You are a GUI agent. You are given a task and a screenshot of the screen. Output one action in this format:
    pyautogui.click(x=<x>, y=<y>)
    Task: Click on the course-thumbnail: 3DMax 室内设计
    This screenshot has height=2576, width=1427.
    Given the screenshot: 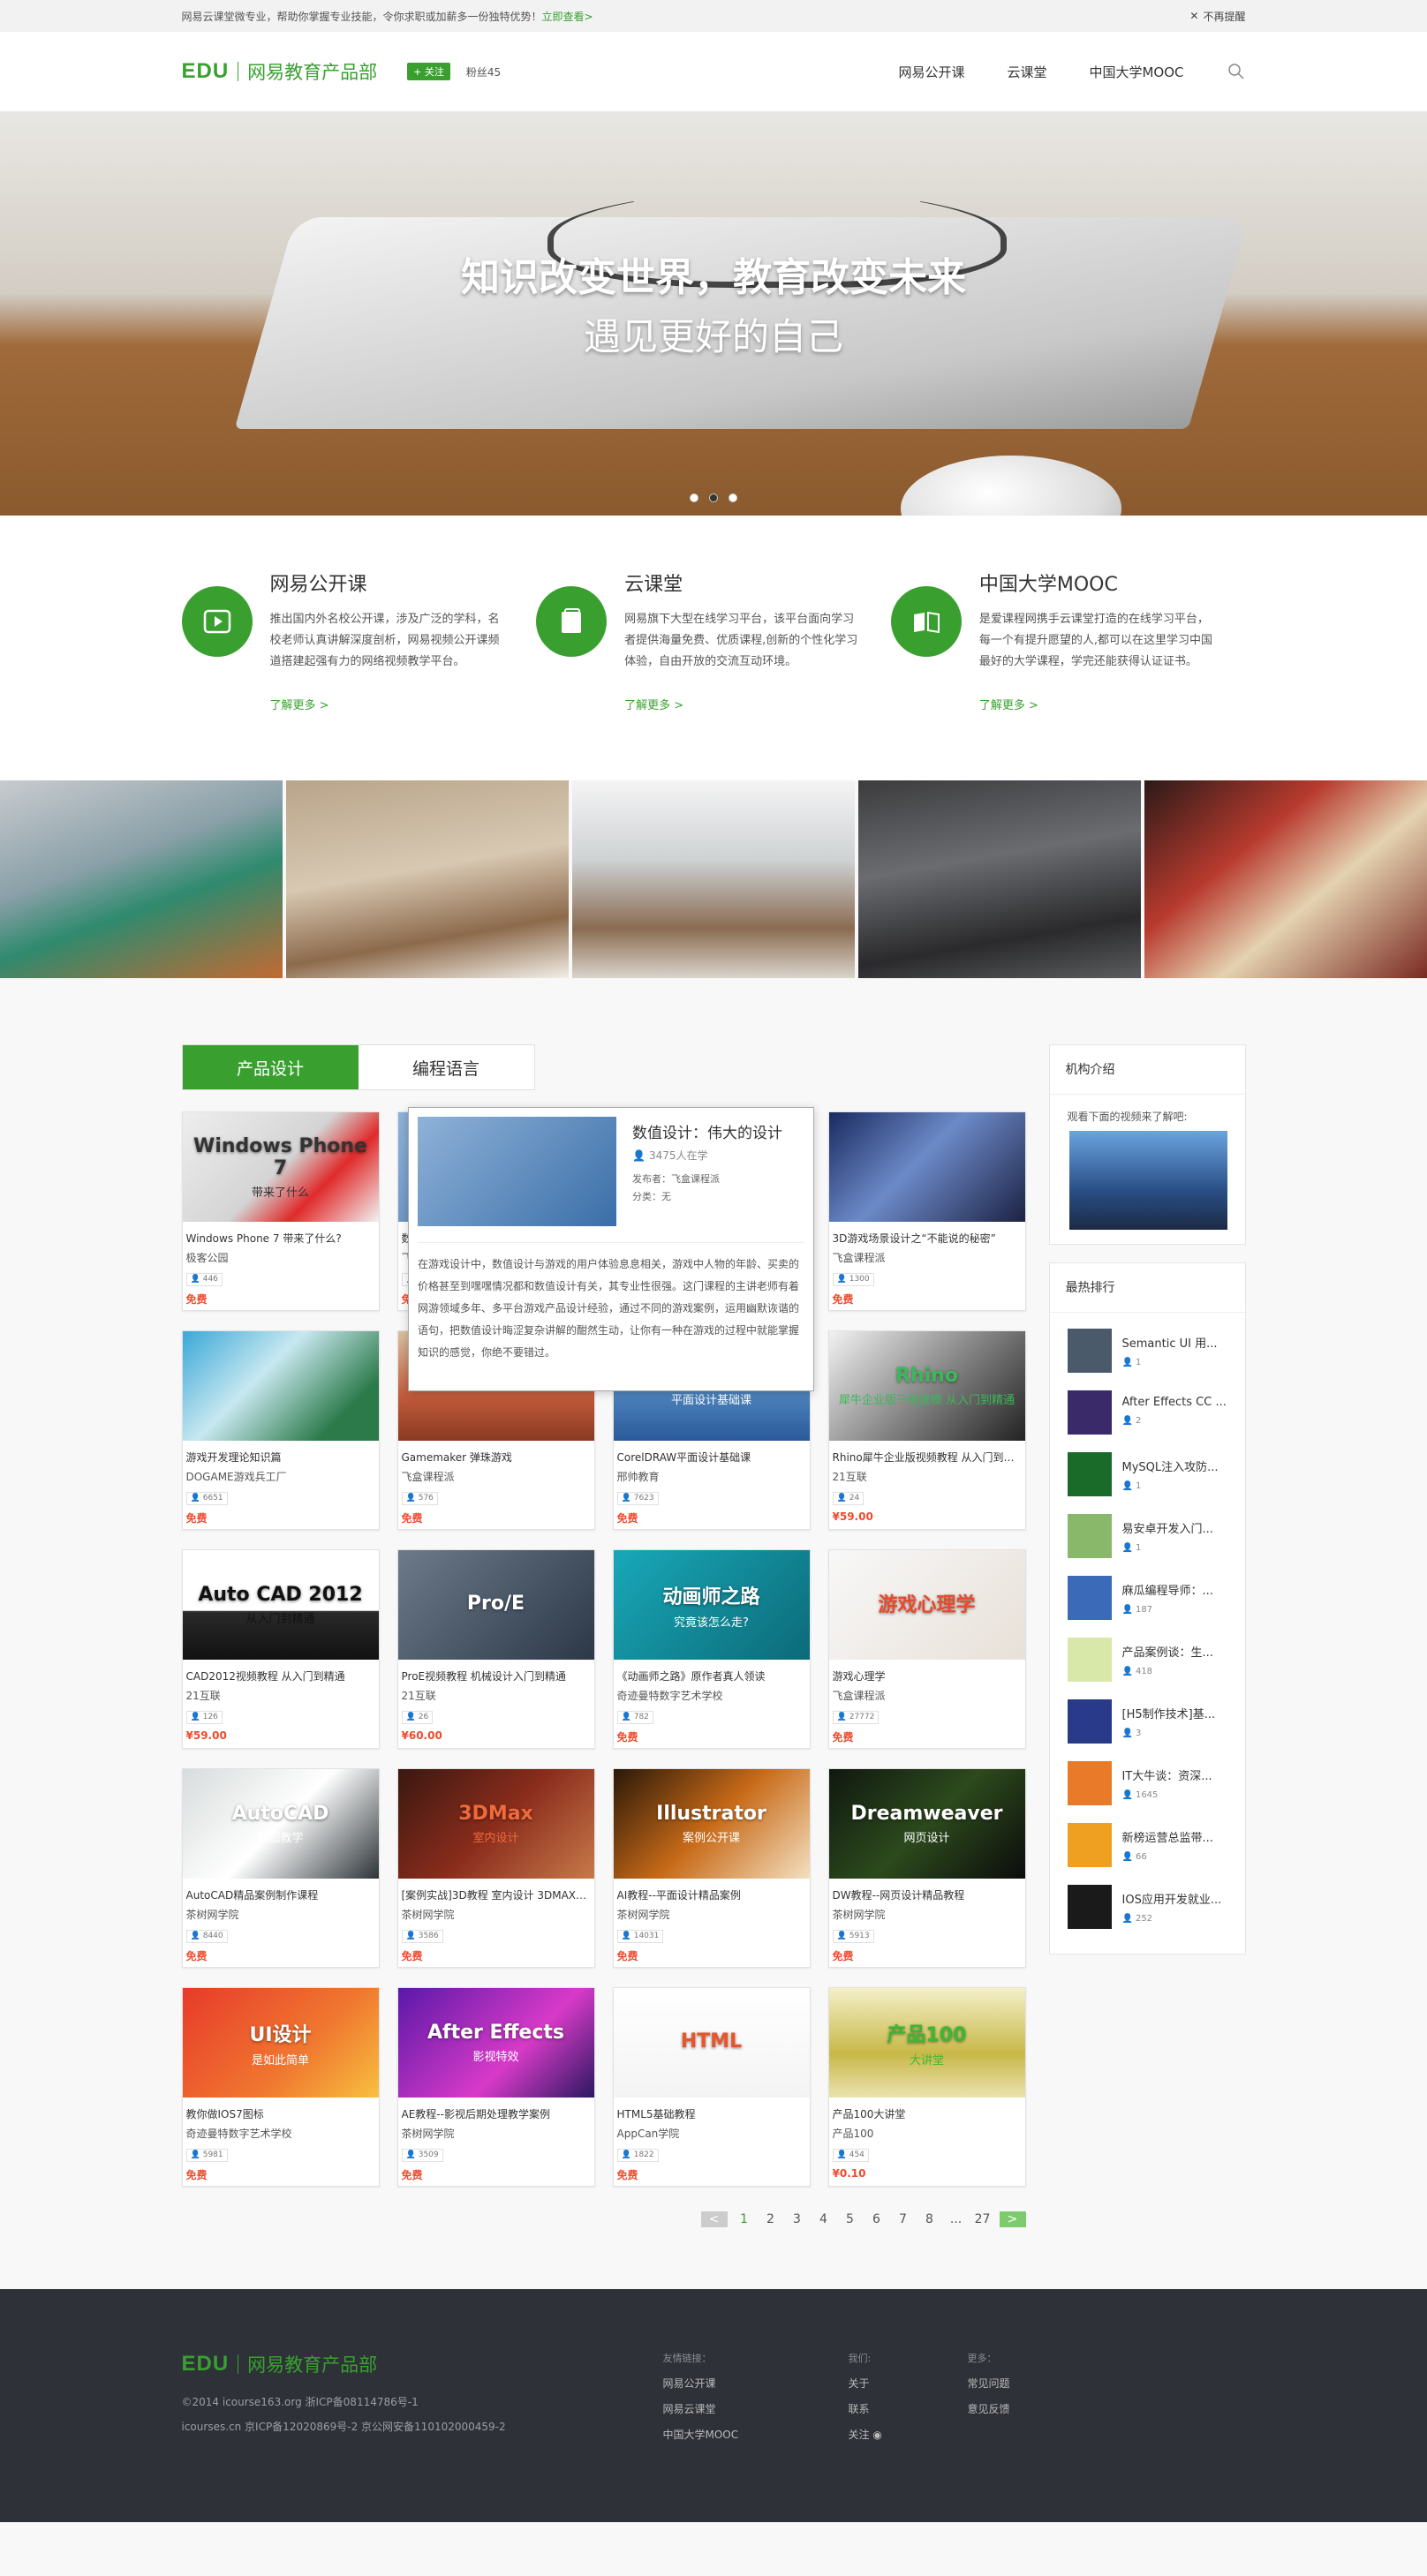 What is the action you would take?
    pyautogui.click(x=495, y=1824)
    